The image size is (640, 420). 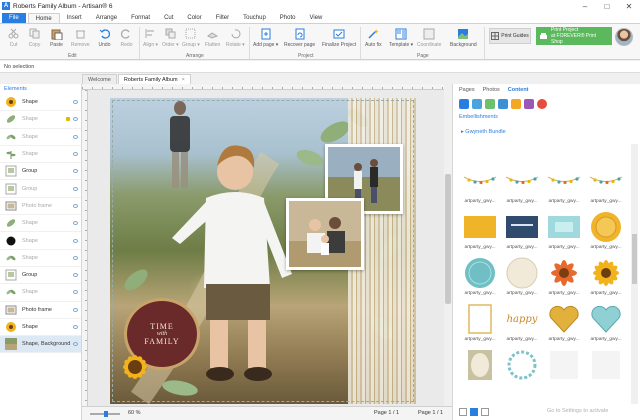 What do you see at coordinates (140, 18) in the screenshot?
I see `tab-format: Format` at bounding box center [140, 18].